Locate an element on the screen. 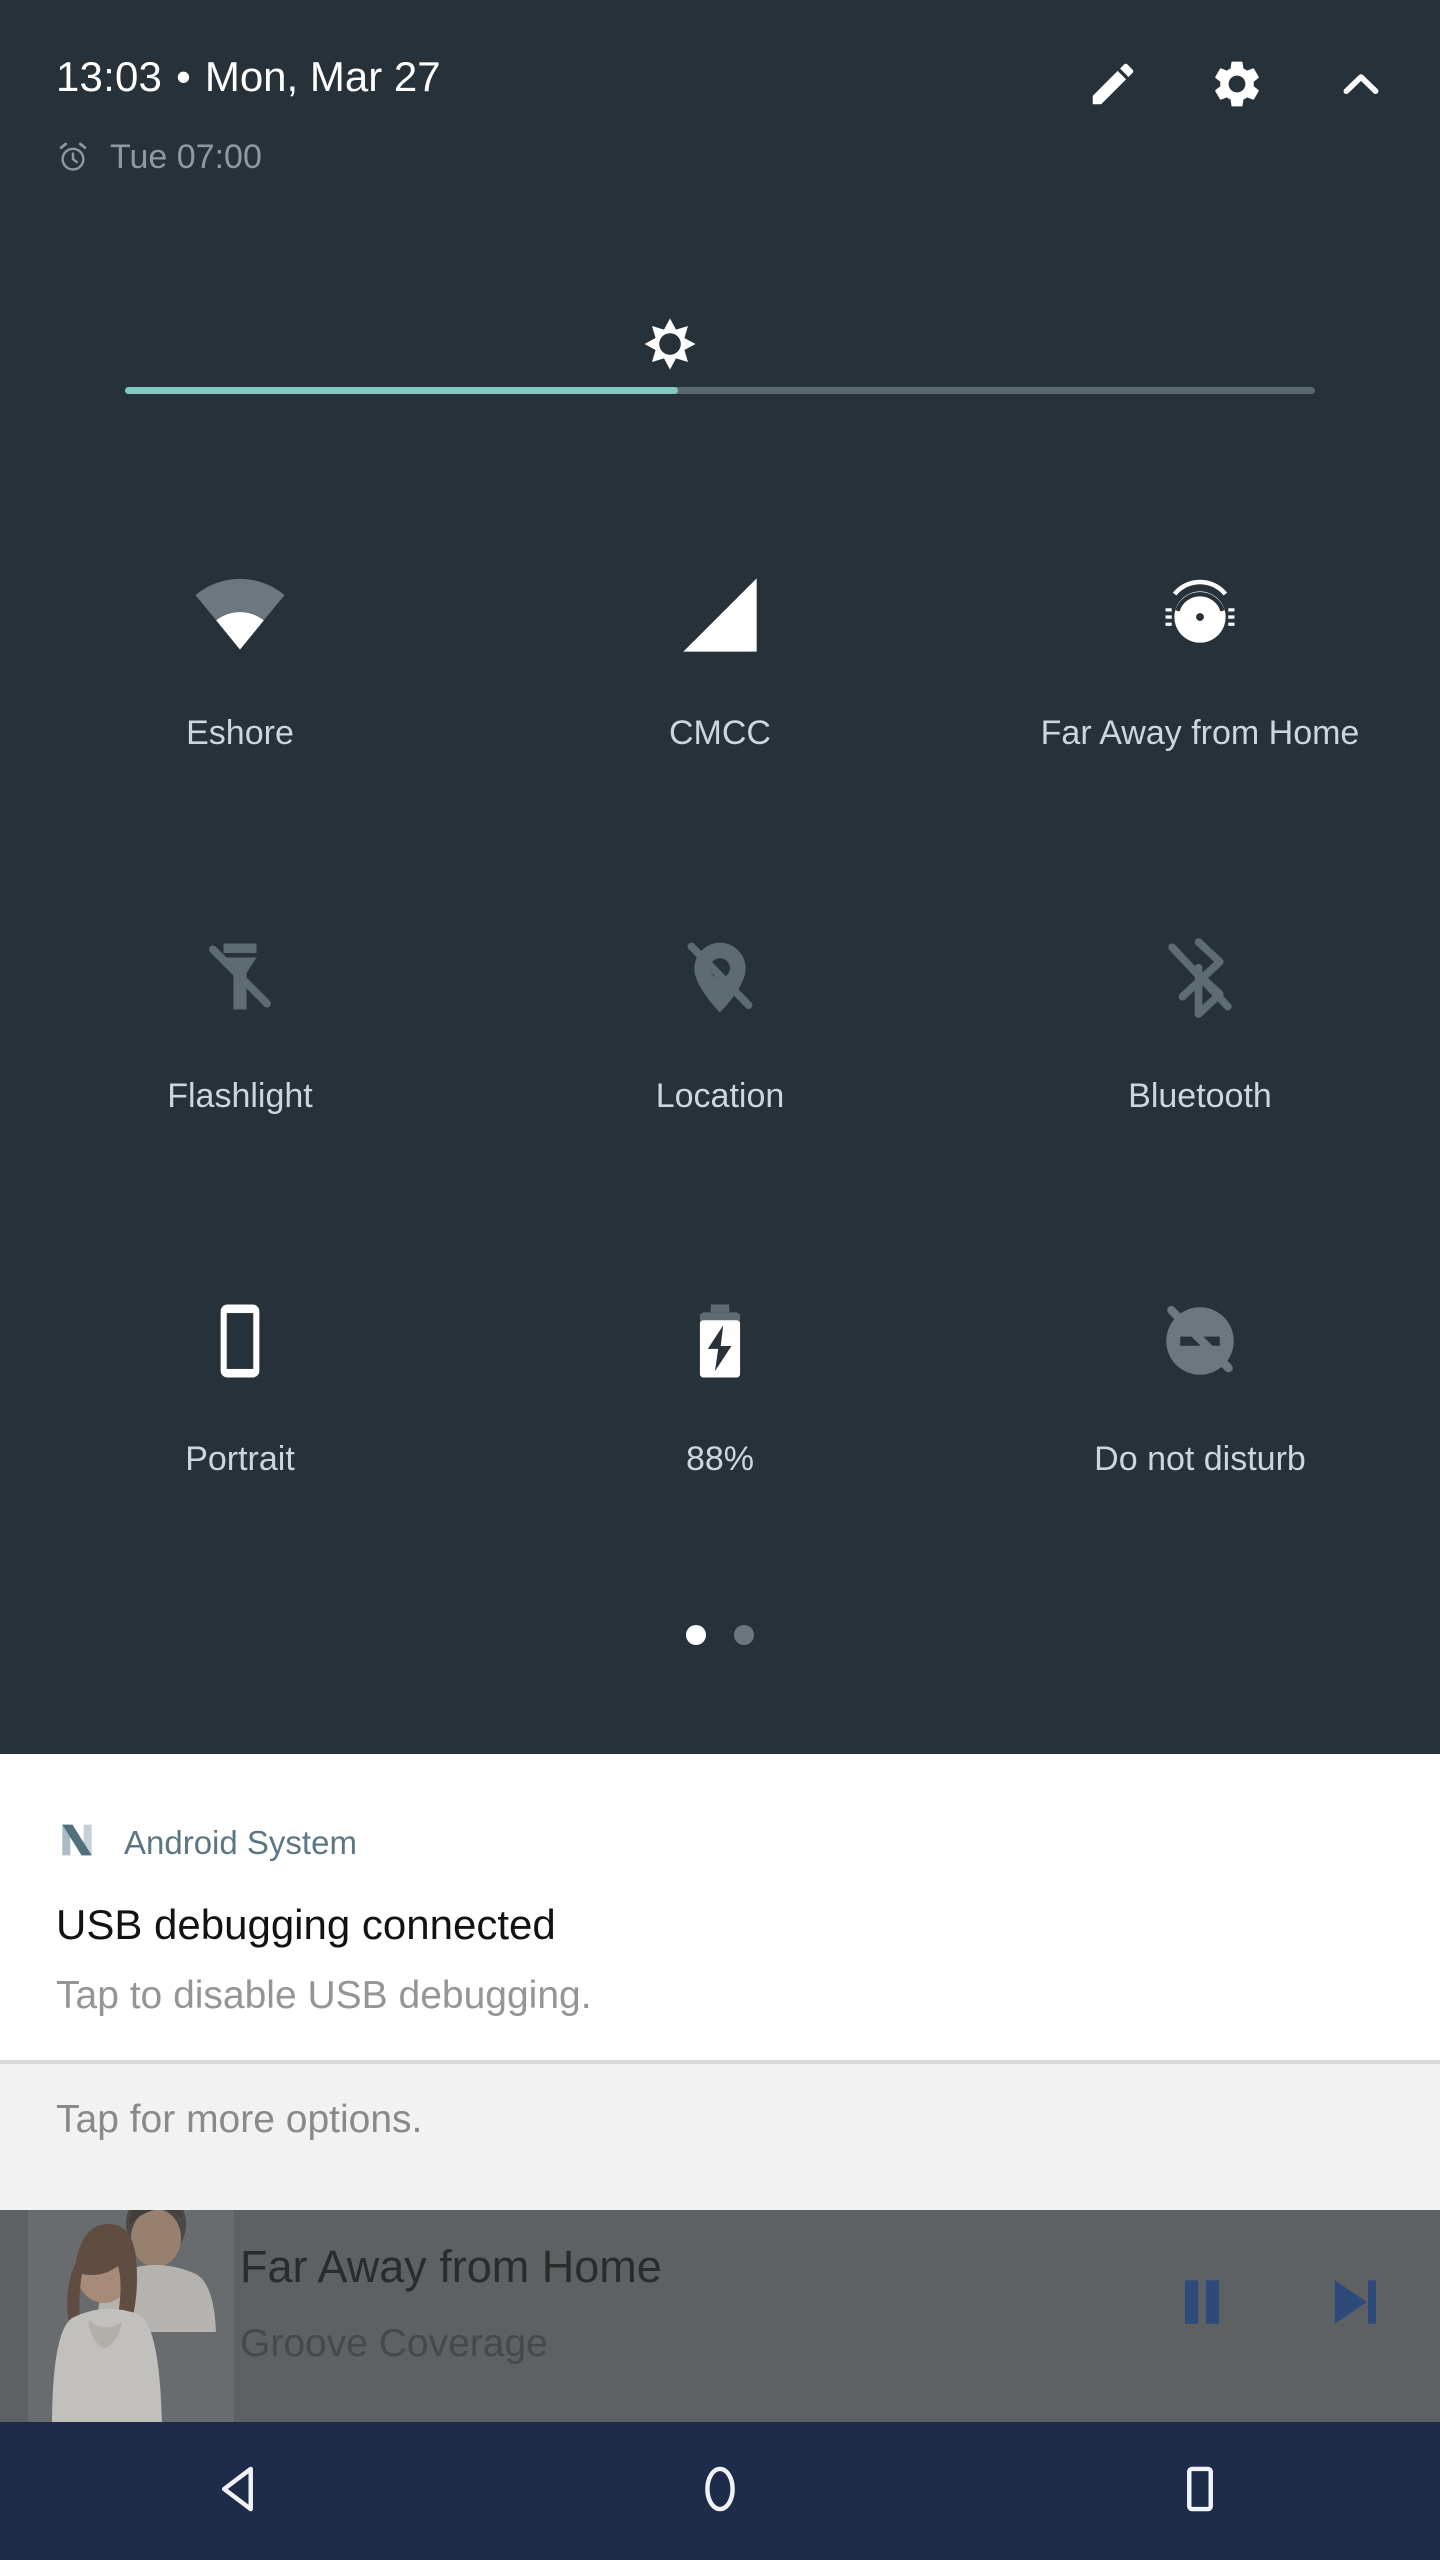 The image size is (1440, 2560). tile-label: Portrait is located at coordinates (240, 1459).